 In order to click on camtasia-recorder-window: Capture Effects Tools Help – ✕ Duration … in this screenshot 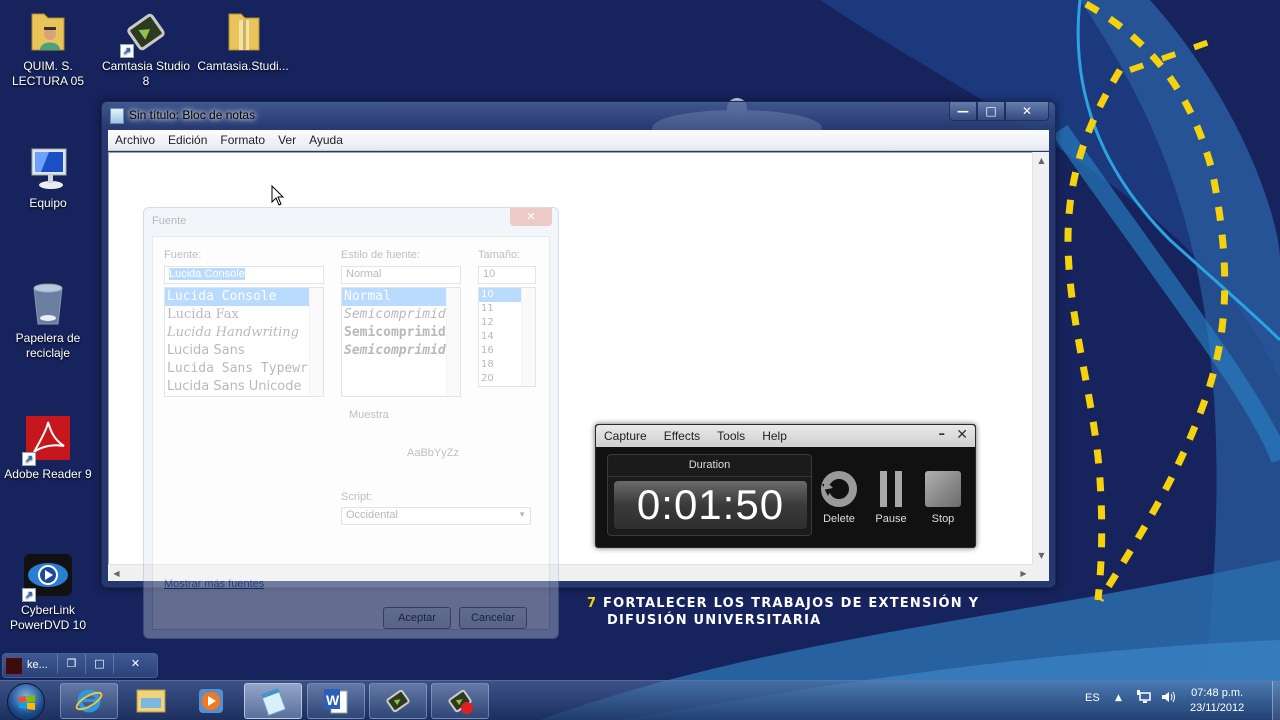, I will do `click(785, 486)`.